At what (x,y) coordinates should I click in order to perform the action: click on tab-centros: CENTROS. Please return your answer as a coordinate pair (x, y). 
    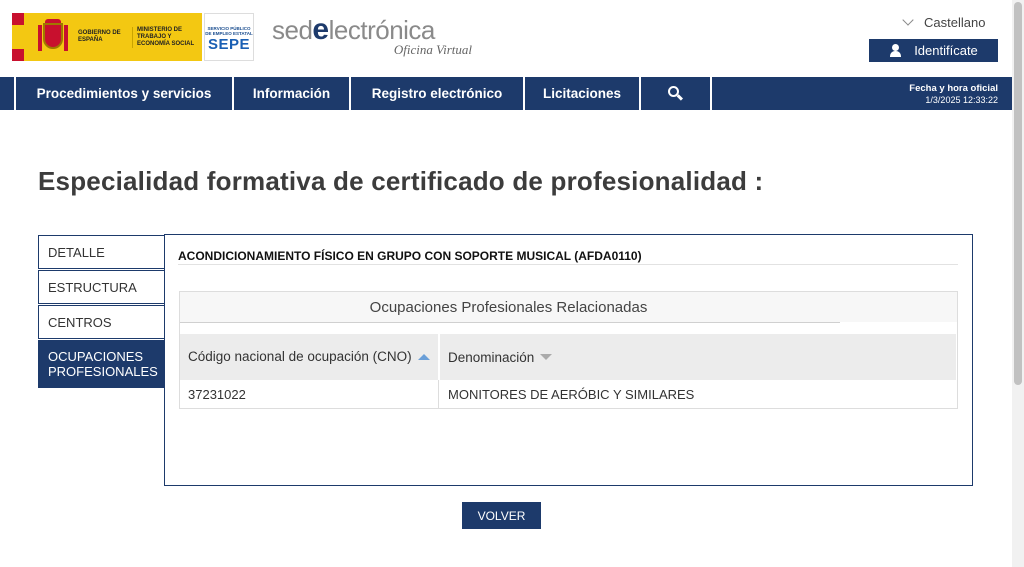
    Looking at the image, I should click on (101, 322).